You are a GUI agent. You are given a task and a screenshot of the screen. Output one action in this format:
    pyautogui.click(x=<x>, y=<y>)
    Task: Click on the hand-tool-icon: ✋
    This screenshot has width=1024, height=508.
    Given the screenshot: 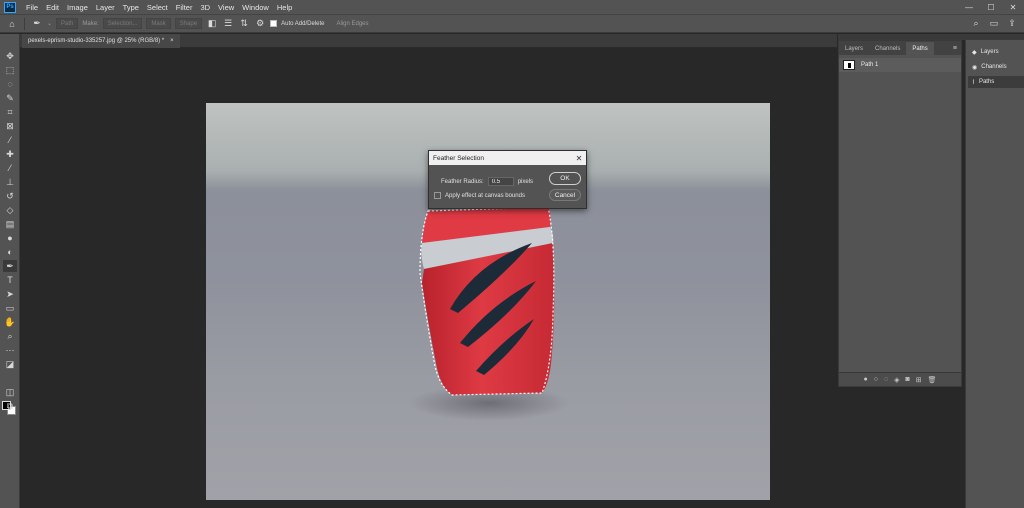 What is the action you would take?
    pyautogui.click(x=10, y=322)
    